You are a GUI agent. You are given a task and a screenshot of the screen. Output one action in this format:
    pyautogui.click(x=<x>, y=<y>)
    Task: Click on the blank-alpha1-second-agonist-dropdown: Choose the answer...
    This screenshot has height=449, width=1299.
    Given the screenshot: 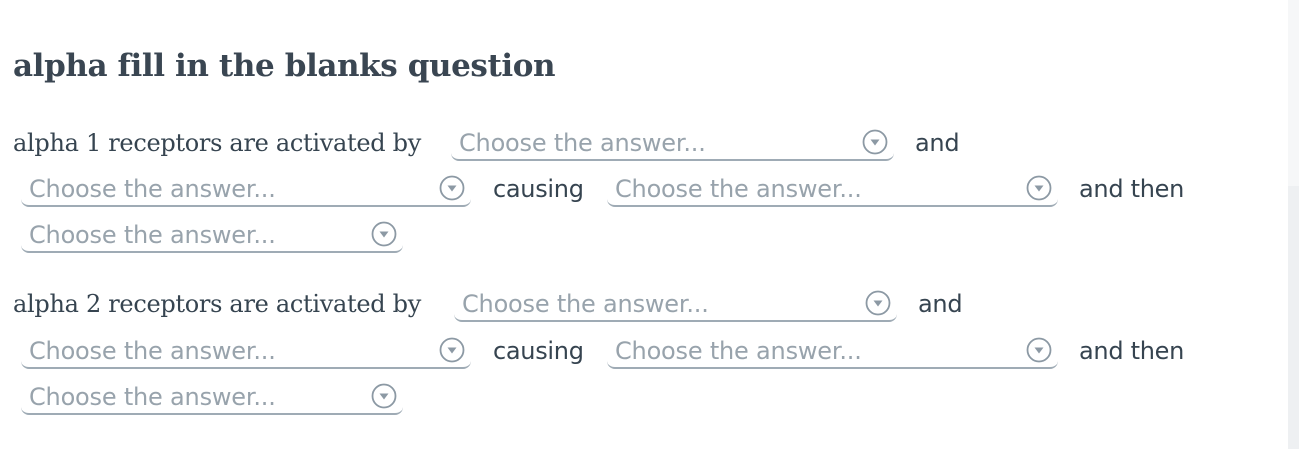 What is the action you would take?
    pyautogui.click(x=246, y=189)
    